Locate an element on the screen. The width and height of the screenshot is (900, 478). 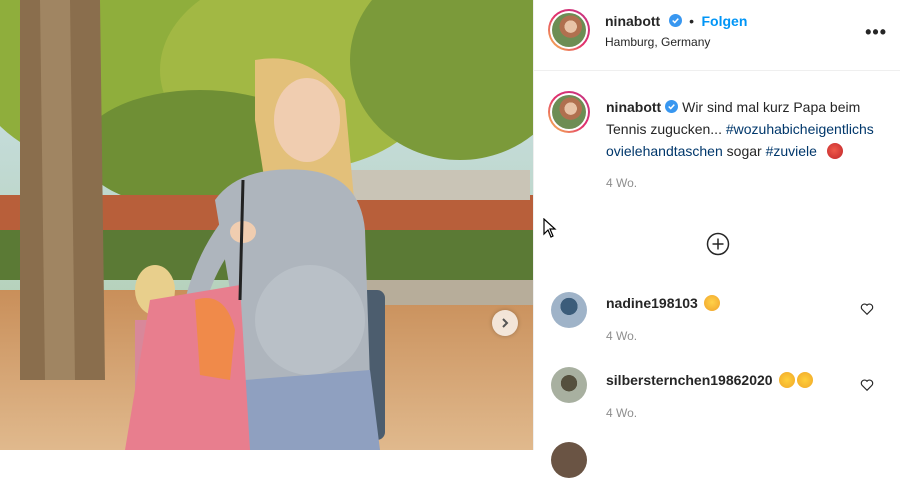
caption-username: ninabott is located at coordinates (633, 107).